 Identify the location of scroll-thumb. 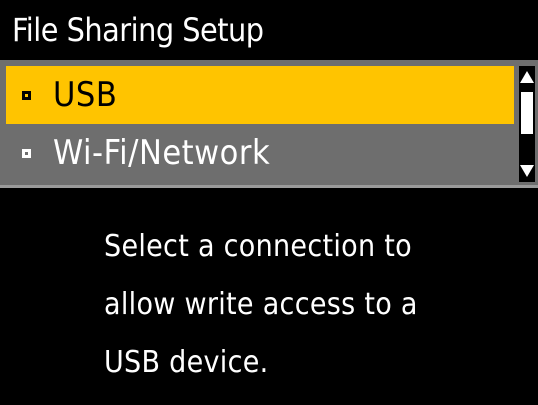
(527, 113).